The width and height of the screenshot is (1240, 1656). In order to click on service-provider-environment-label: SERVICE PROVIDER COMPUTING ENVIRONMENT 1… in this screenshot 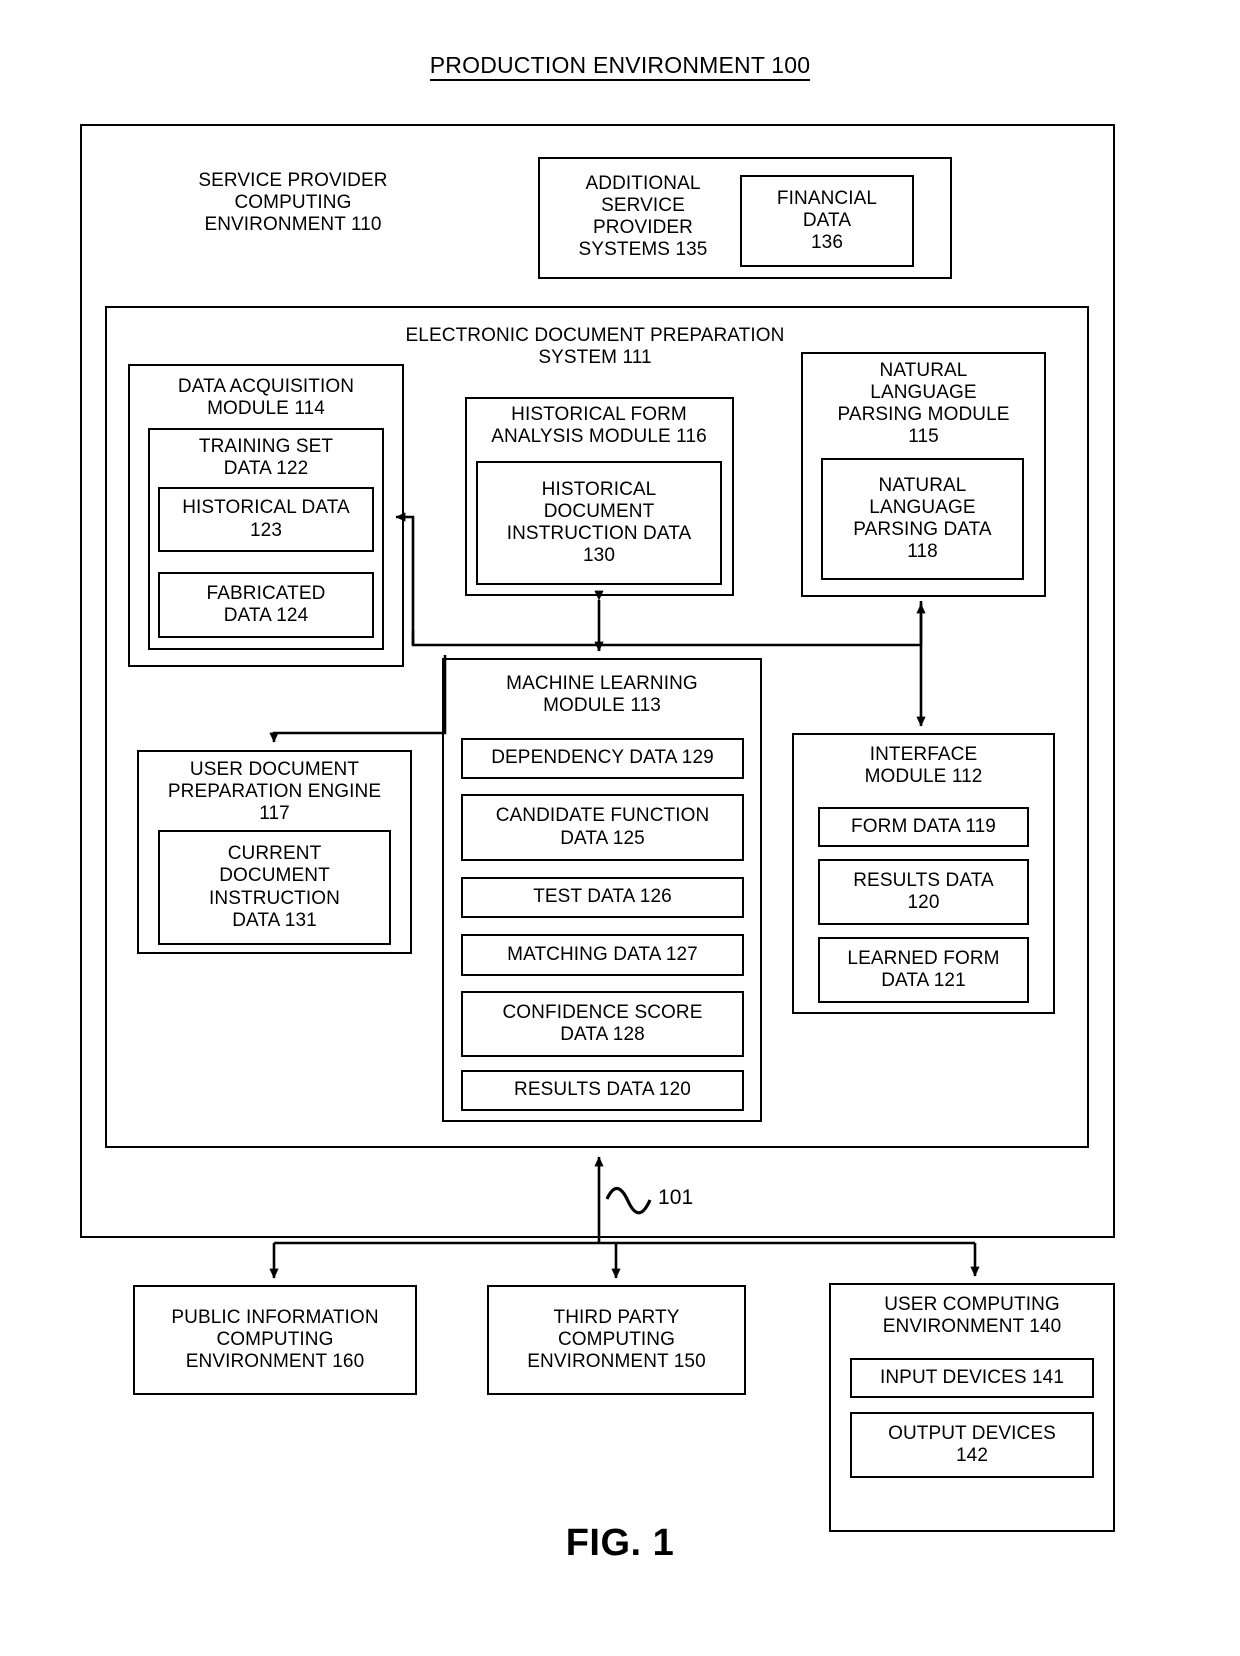, I will do `click(293, 203)`.